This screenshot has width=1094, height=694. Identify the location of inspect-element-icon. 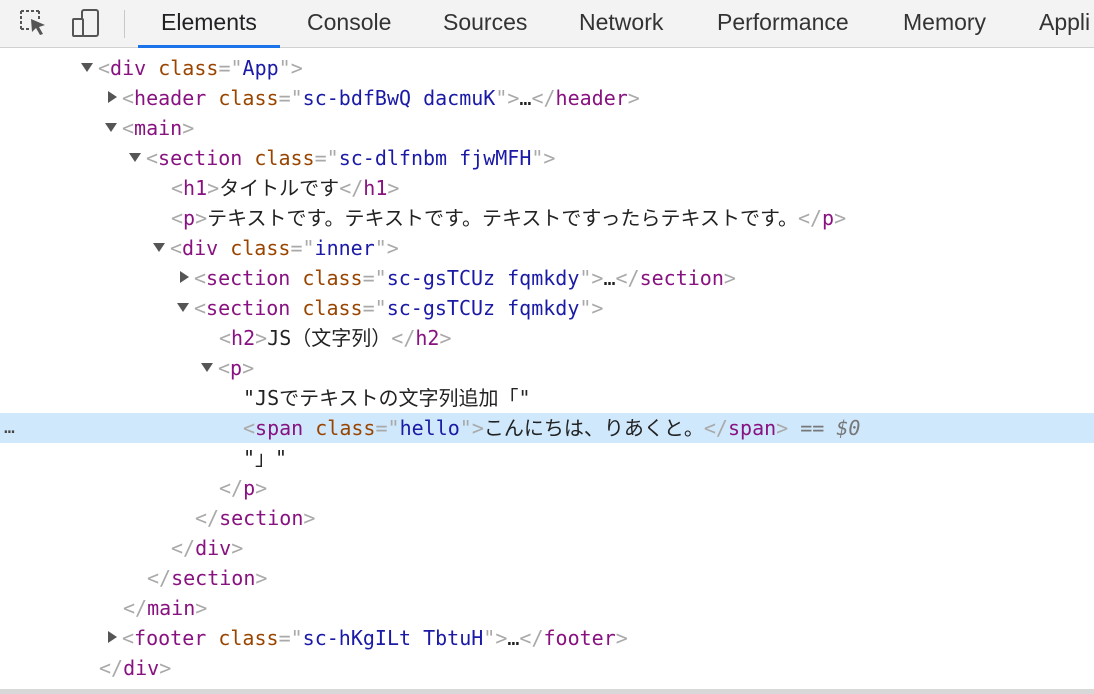
(34, 23).